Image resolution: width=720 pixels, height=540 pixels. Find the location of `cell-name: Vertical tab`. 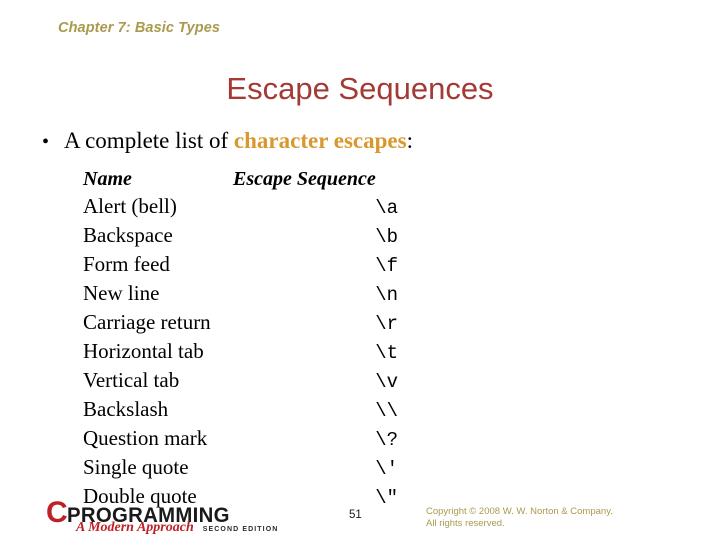

cell-name: Vertical tab is located at coordinates (131, 380).